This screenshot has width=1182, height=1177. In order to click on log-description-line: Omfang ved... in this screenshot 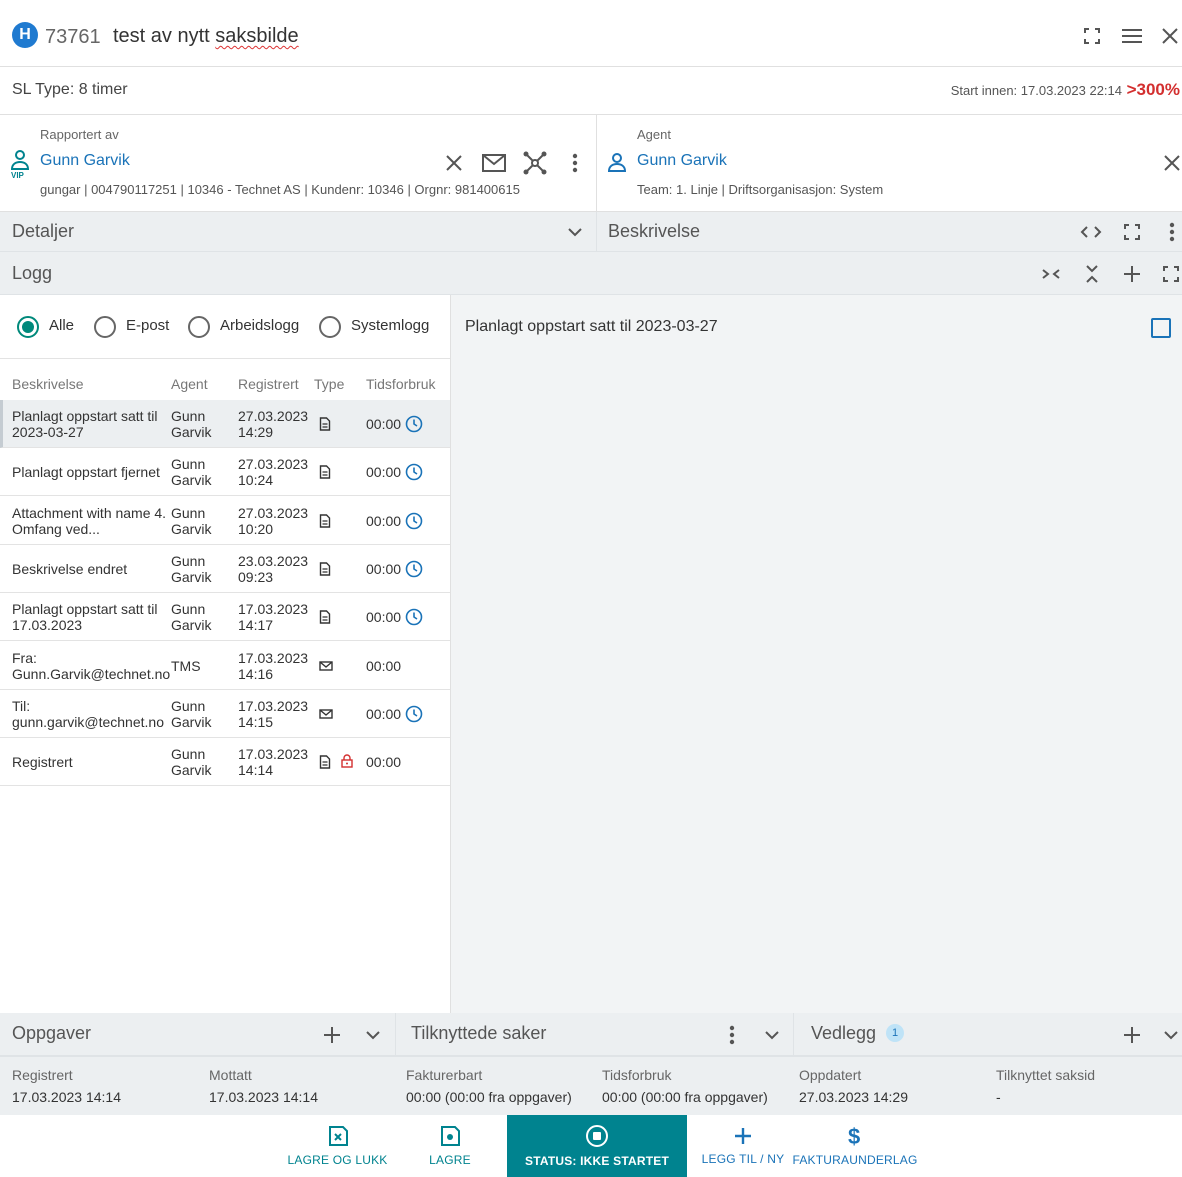, I will do `click(56, 528)`.